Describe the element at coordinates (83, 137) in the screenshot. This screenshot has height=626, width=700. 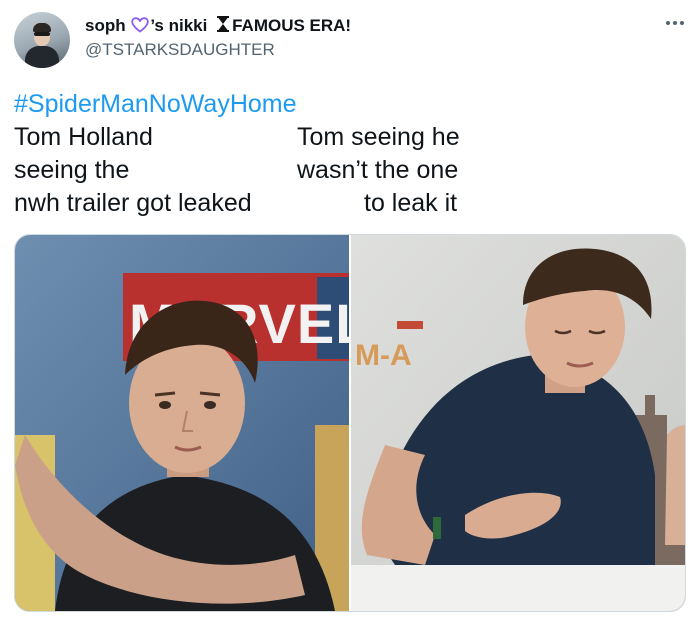
I see `left-caption-line-1: Tom Holland` at that location.